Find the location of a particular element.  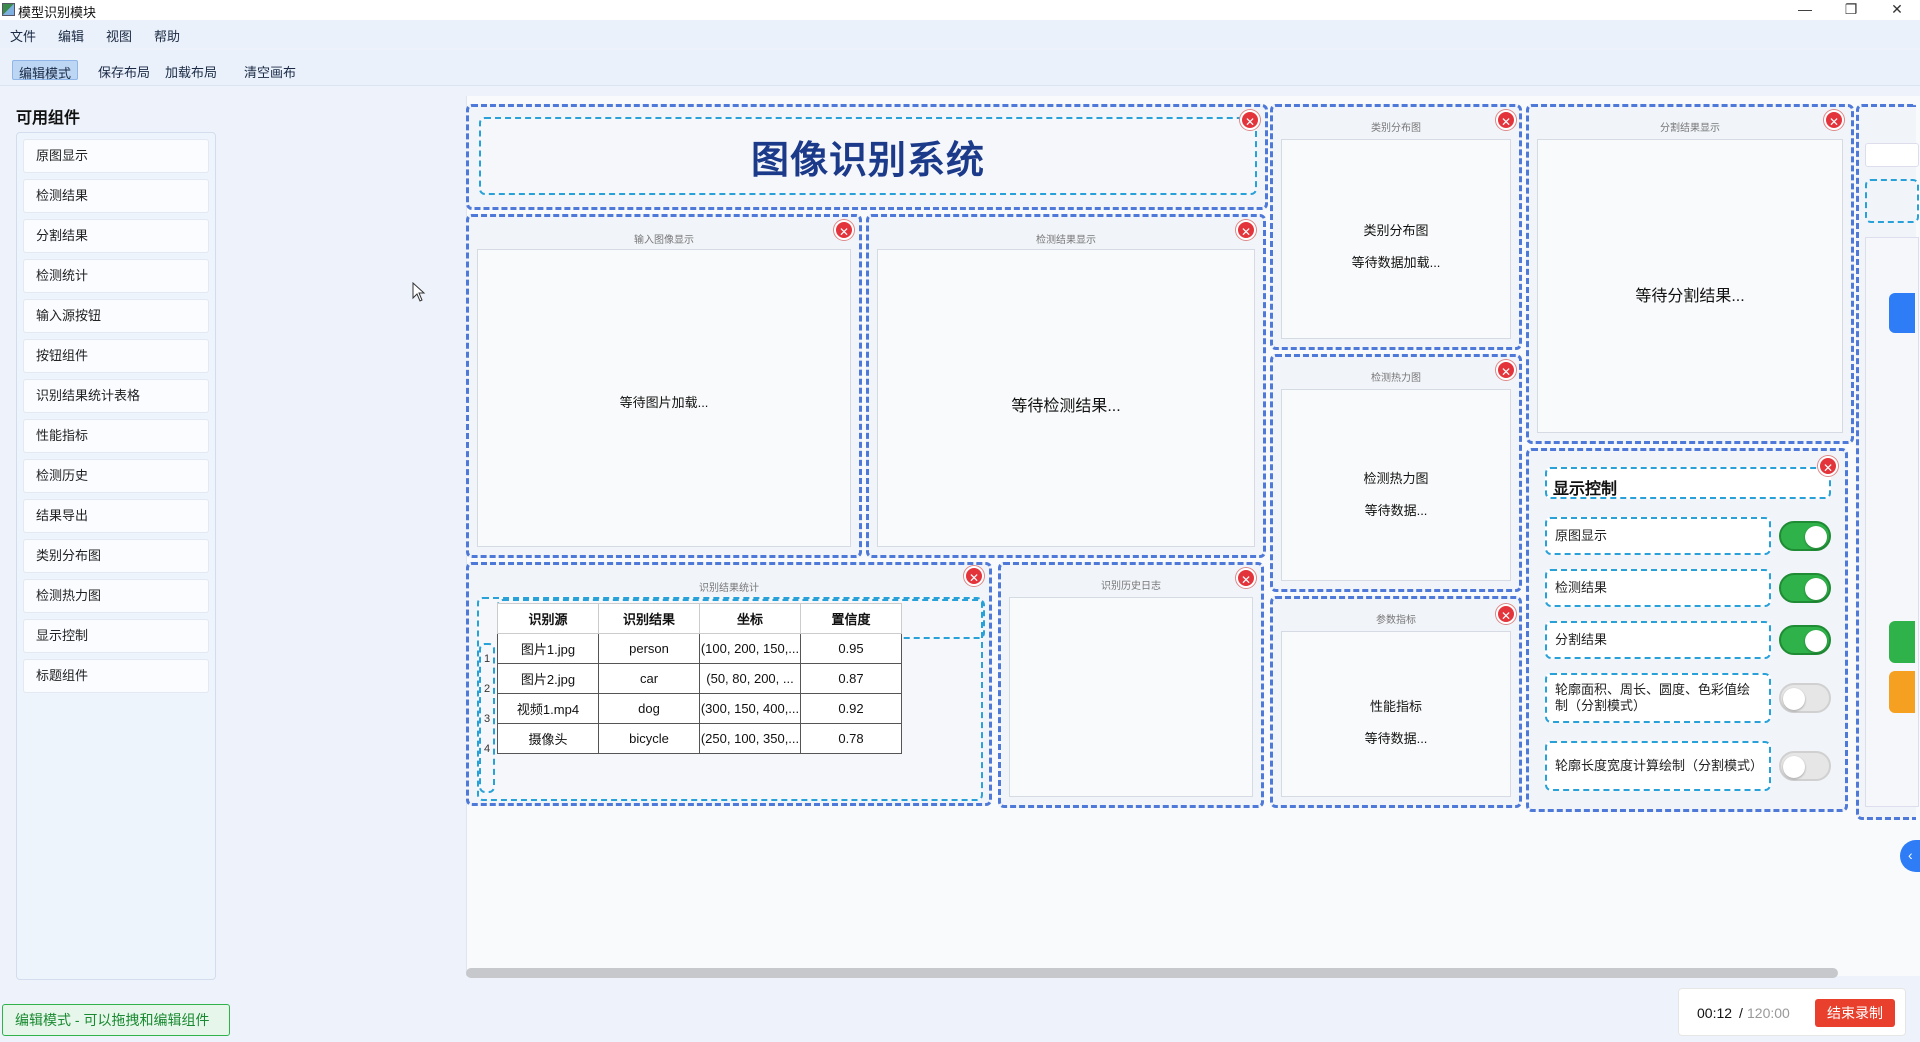

table-row: 图片1.jpg person (100, 200, 150,... 0.95 is located at coordinates (699, 648).